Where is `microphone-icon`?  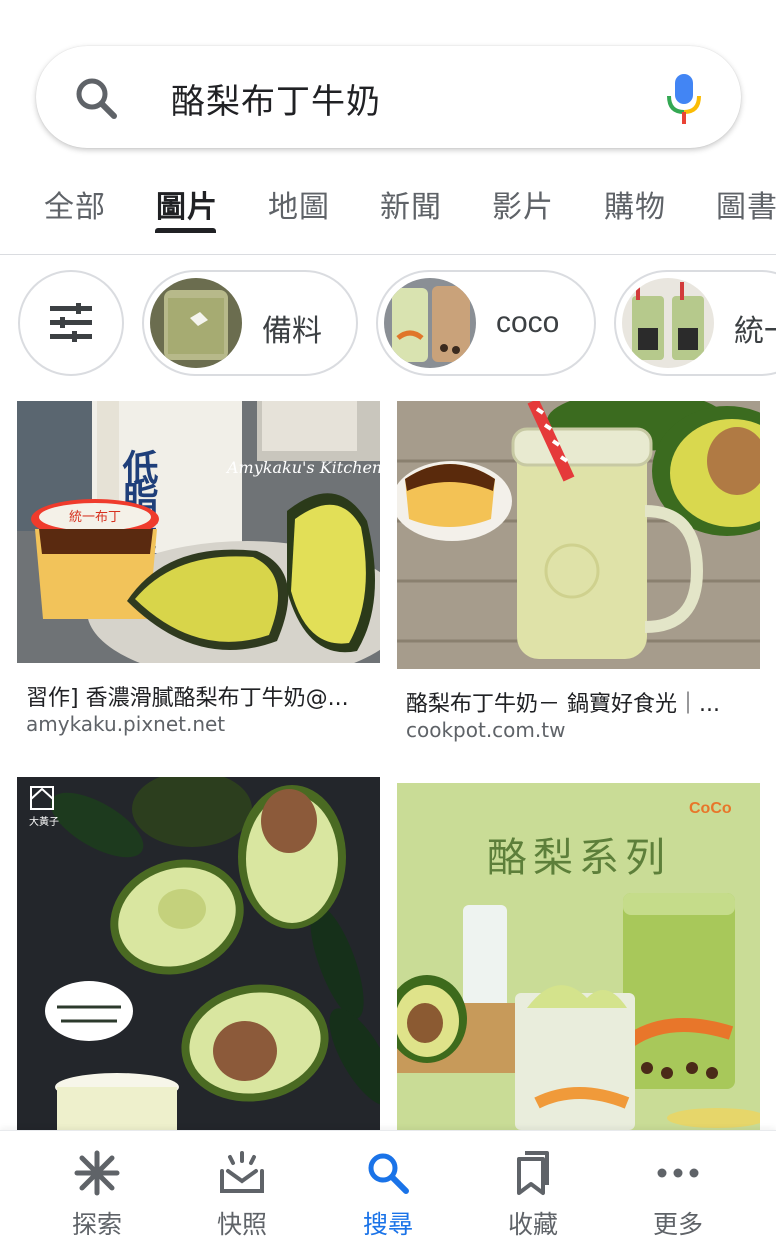 microphone-icon is located at coordinates (684, 99).